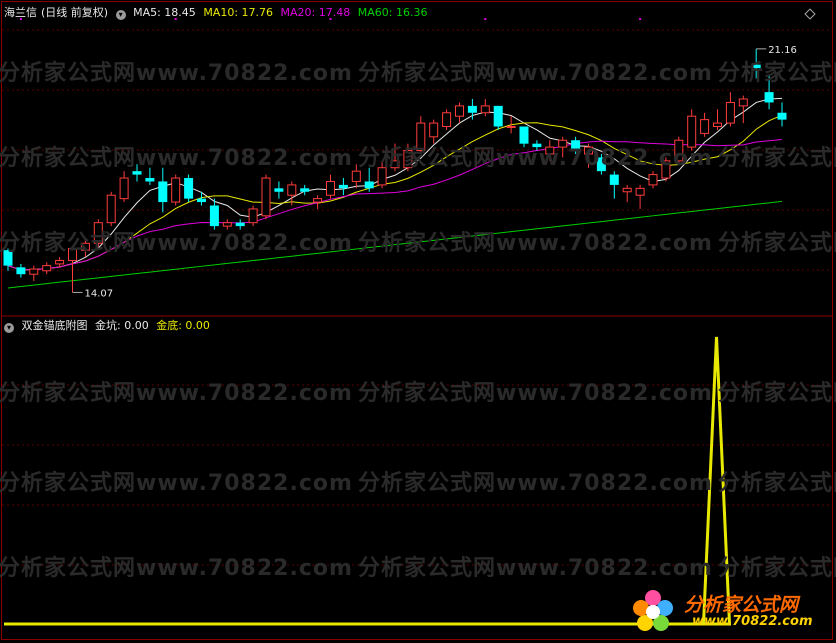 The image size is (836, 643). I want to click on logo-url: www.70822.com, so click(752, 621).